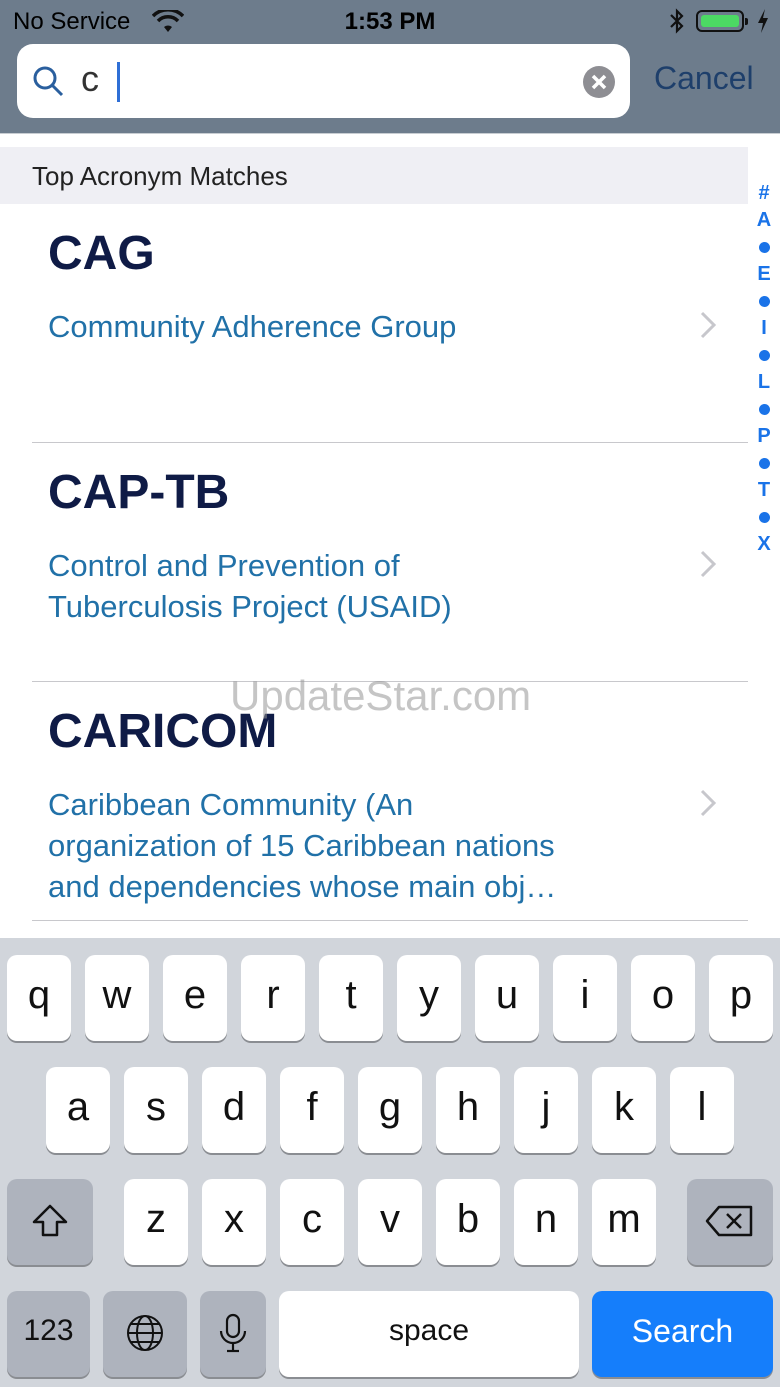 The width and height of the screenshot is (780, 1387). What do you see at coordinates (763, 24) in the screenshot?
I see `charging-icon` at bounding box center [763, 24].